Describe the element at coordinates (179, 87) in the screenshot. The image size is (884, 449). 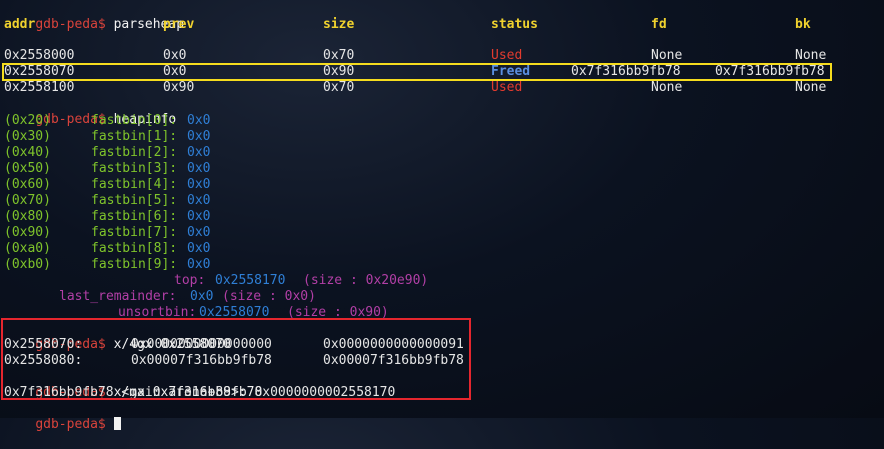
I see `cell-prev: 0x90` at that location.